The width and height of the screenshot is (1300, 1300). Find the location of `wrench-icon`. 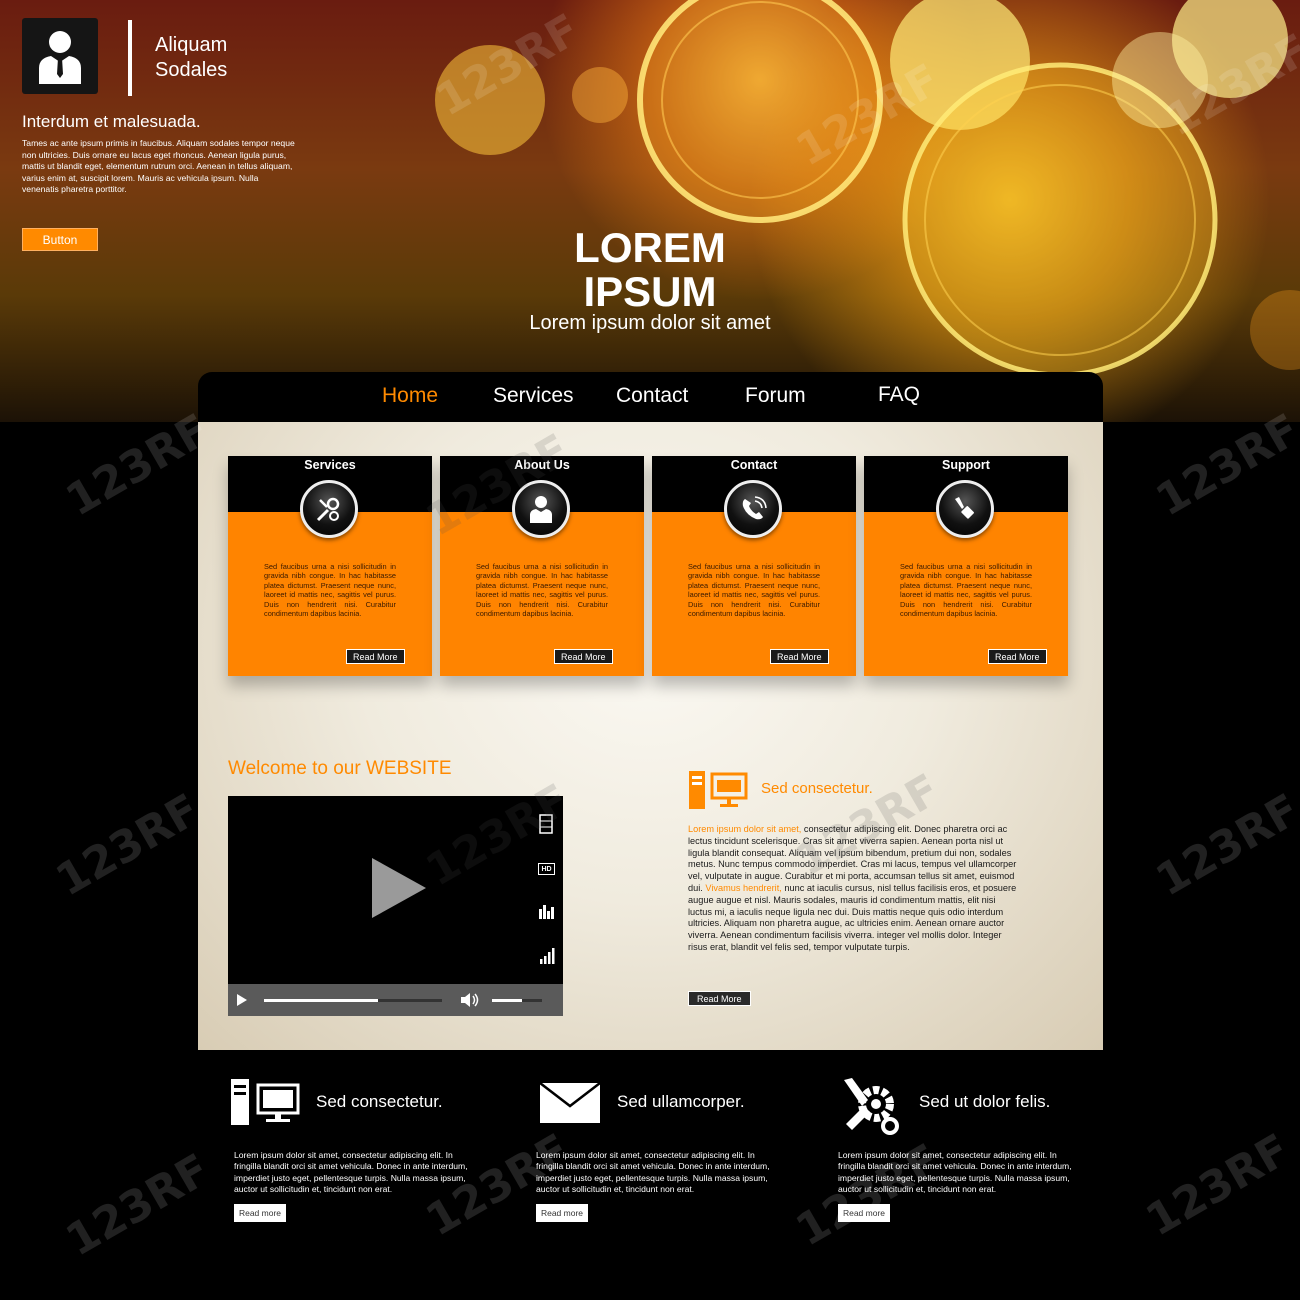

wrench-icon is located at coordinates (964, 508).